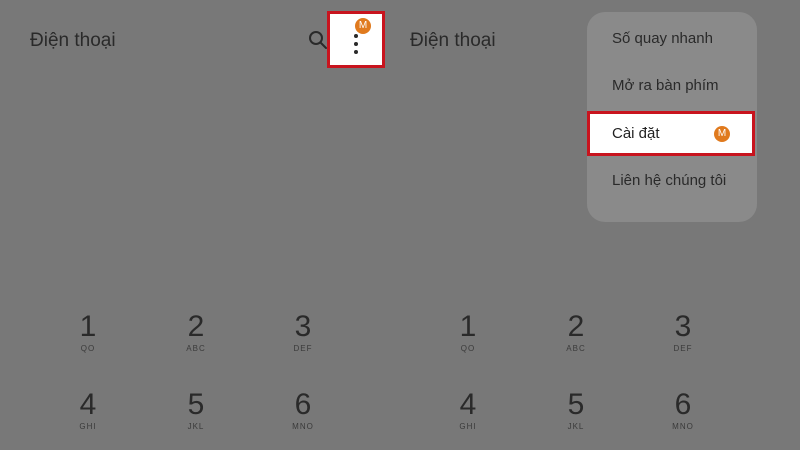 This screenshot has height=450, width=800. Describe the element at coordinates (722, 134) in the screenshot. I see `m-badge: M` at that location.